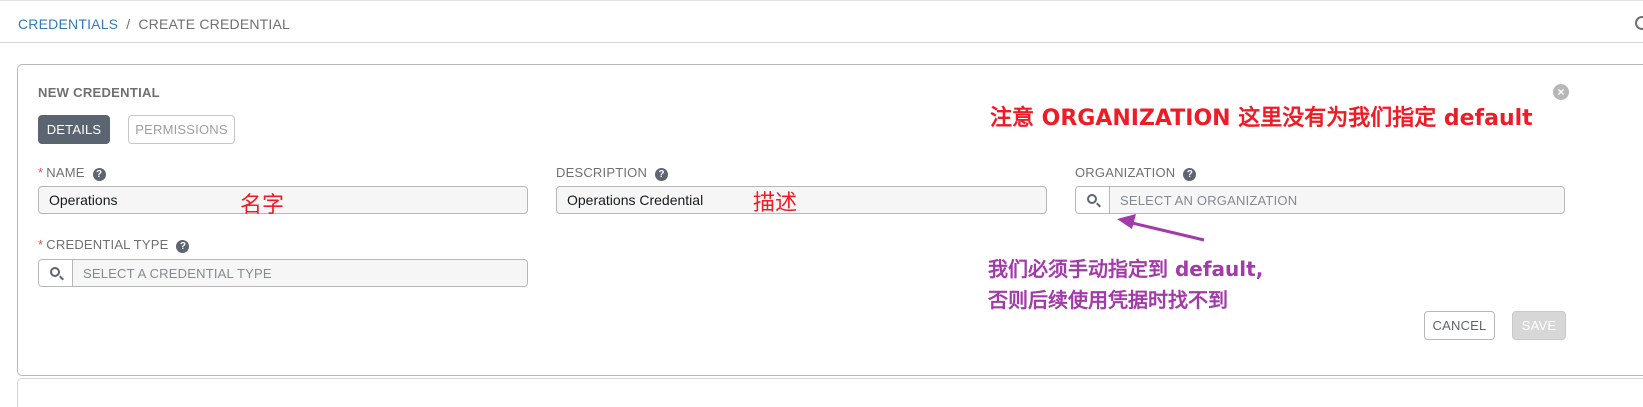  I want to click on must-select-annotation-line2: 否则后续使用凭据时找不到, so click(1108, 300).